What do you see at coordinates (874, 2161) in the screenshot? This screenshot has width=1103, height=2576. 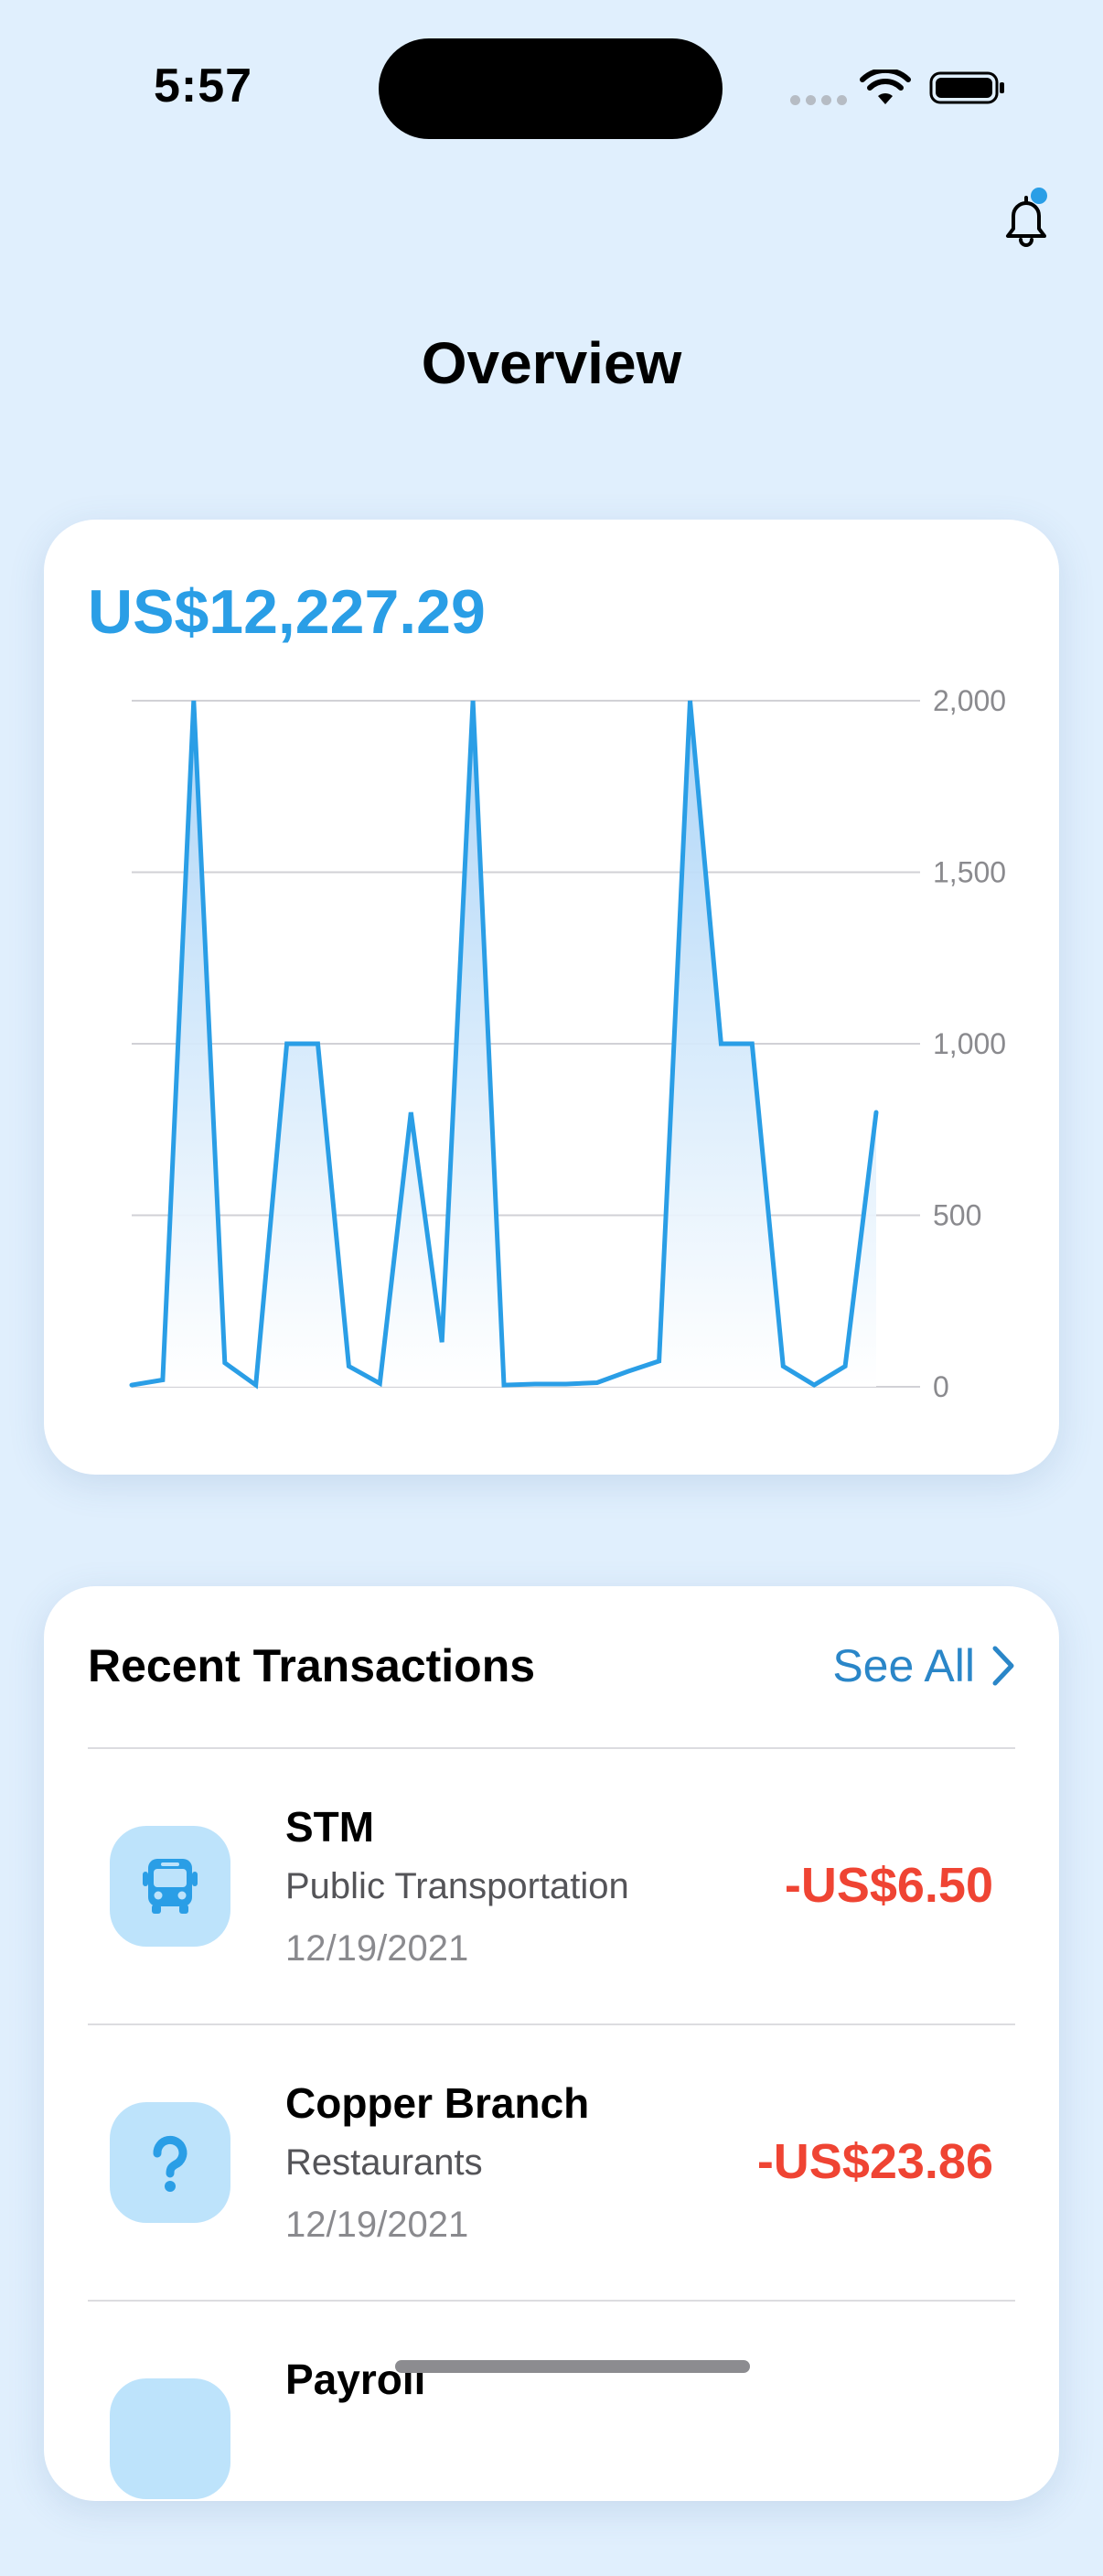 I see `transaction-amount: -US$23.86` at bounding box center [874, 2161].